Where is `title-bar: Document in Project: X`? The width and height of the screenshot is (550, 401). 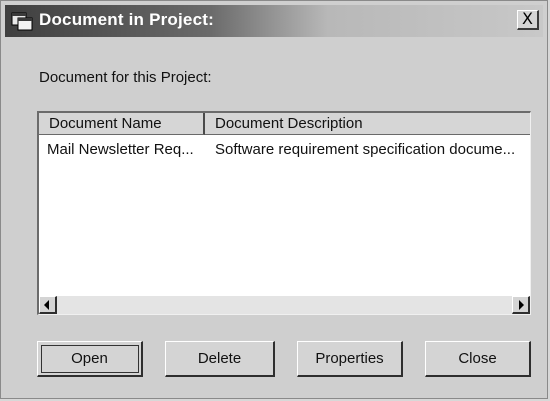 title-bar: Document in Project: X is located at coordinates (274, 21).